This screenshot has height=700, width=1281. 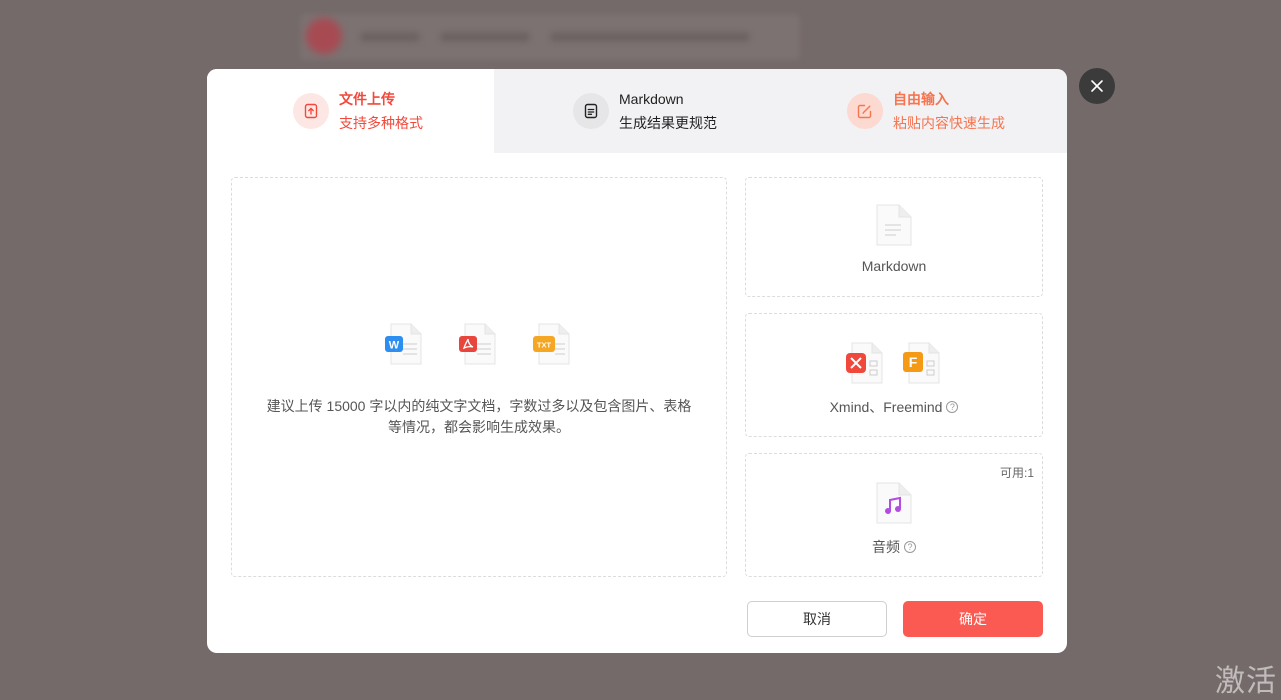 I want to click on txt-file-icon: TXT, so click(x=551, y=344).